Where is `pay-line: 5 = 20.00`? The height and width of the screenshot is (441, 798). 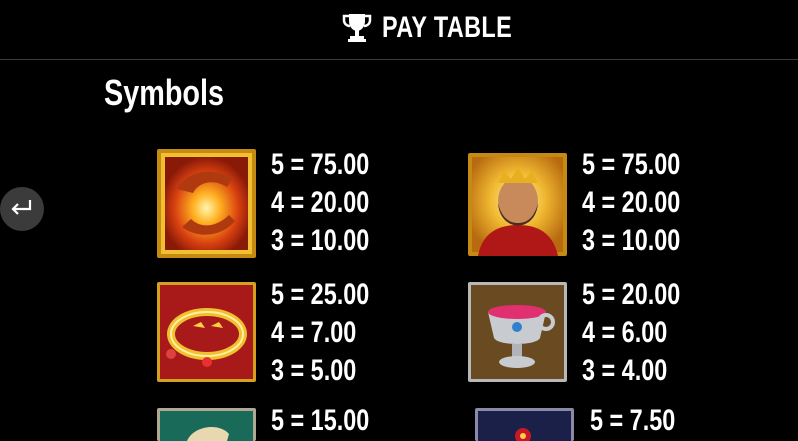
pay-line: 5 = 20.00 is located at coordinates (631, 294).